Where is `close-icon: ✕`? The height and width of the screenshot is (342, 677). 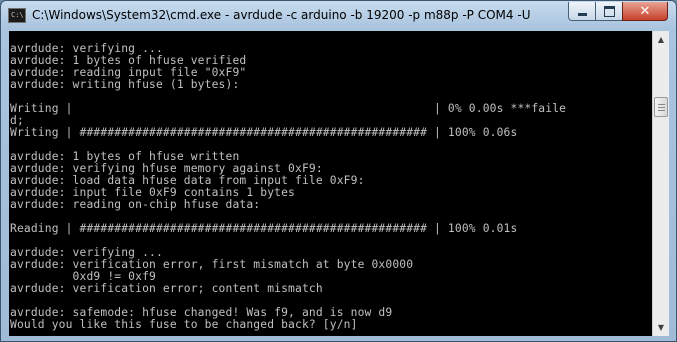 close-icon: ✕ is located at coordinates (645, 11).